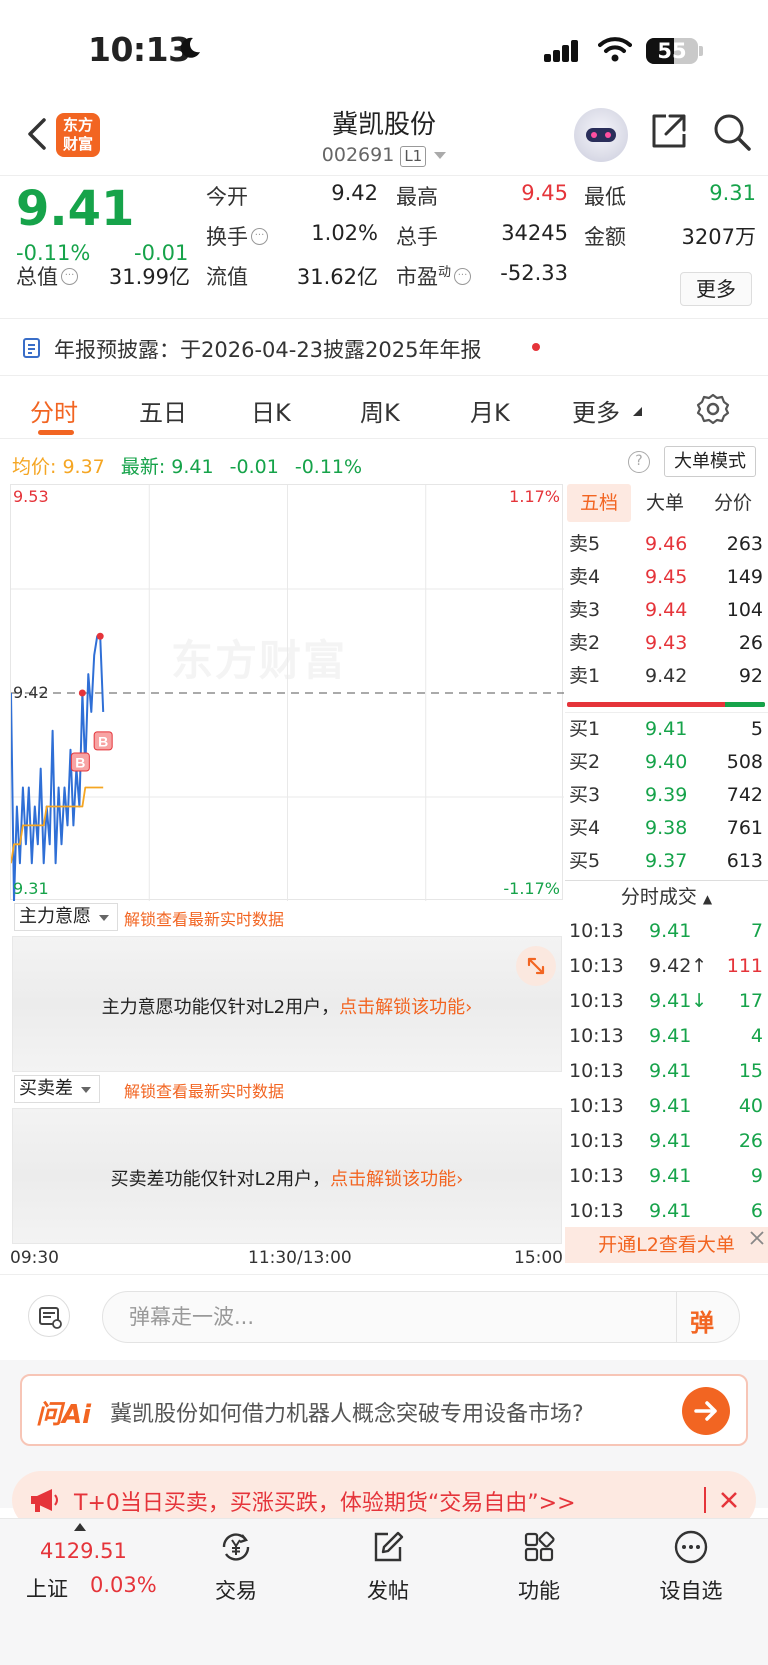 The image size is (768, 1665). What do you see at coordinates (192, 467) in the screenshot?
I see `latest-value: 9.41` at bounding box center [192, 467].